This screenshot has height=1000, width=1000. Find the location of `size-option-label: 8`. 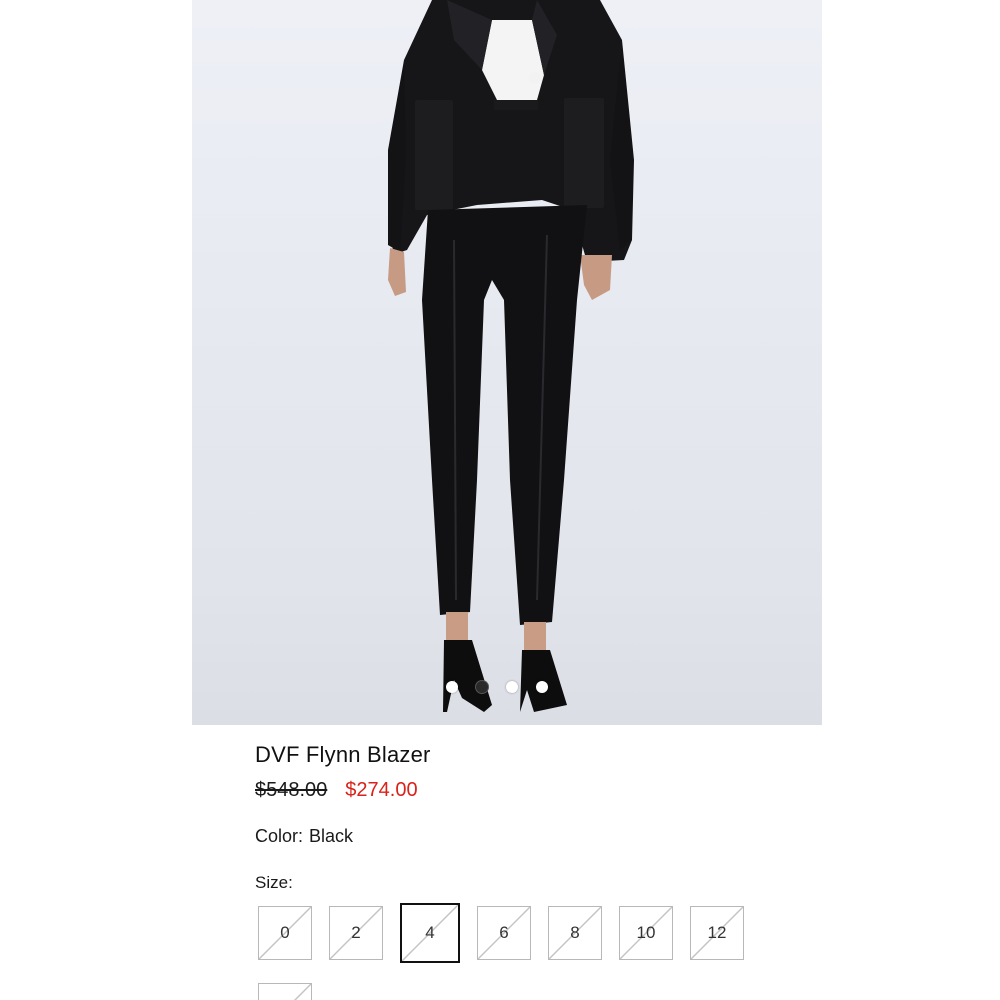

size-option-label: 8 is located at coordinates (575, 932).